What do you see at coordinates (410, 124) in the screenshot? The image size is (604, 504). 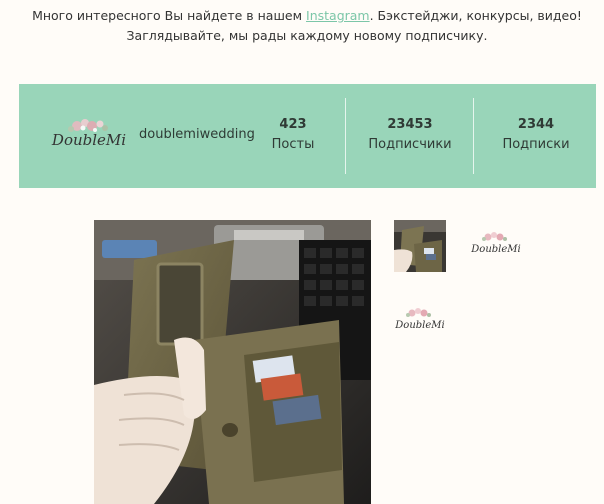 I see `stat-followers-value: 23453` at bounding box center [410, 124].